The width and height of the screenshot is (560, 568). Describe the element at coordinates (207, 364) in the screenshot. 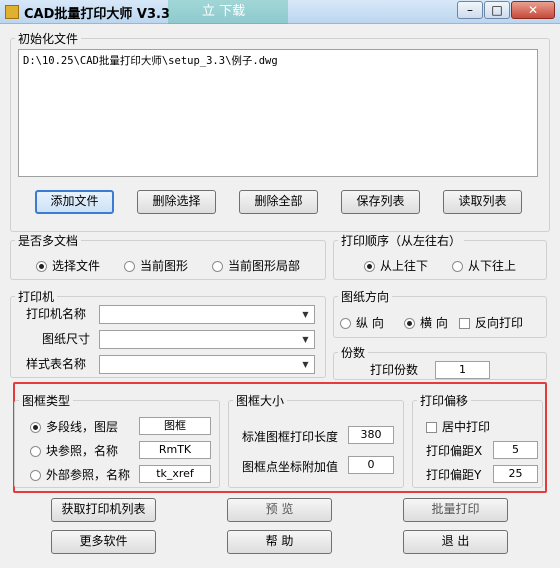

I see `style-table-select: ▼` at that location.